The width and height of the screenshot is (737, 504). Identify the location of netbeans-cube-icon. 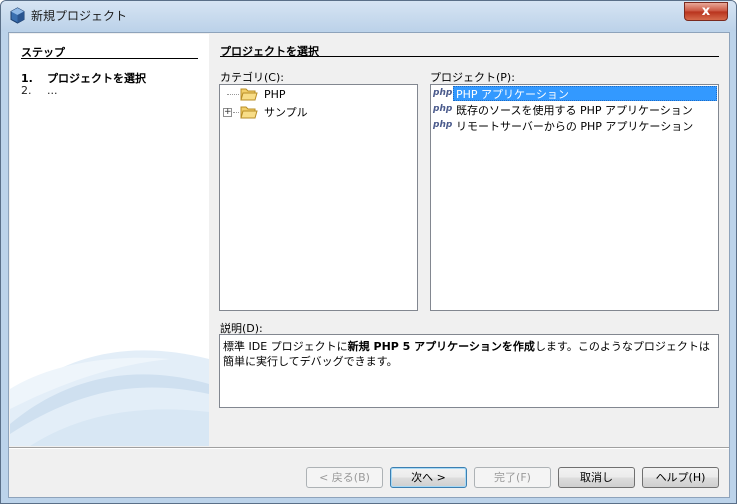
(17, 15).